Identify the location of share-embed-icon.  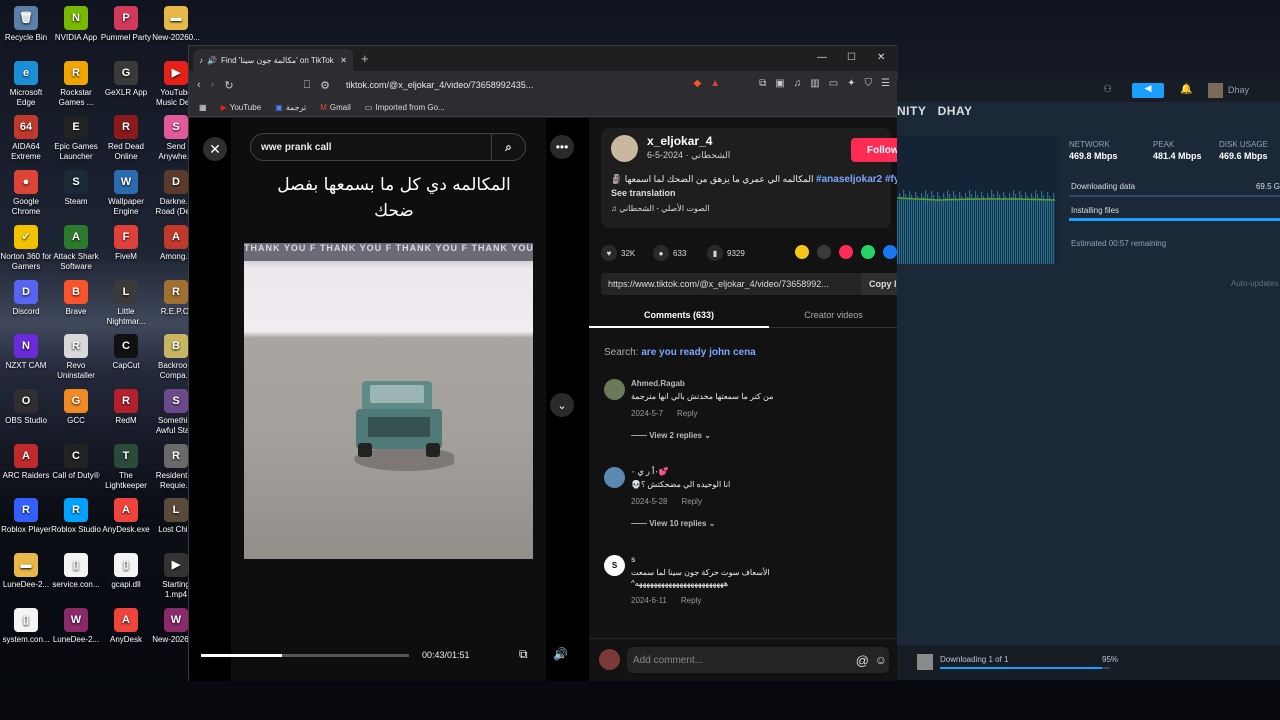
(824, 252).